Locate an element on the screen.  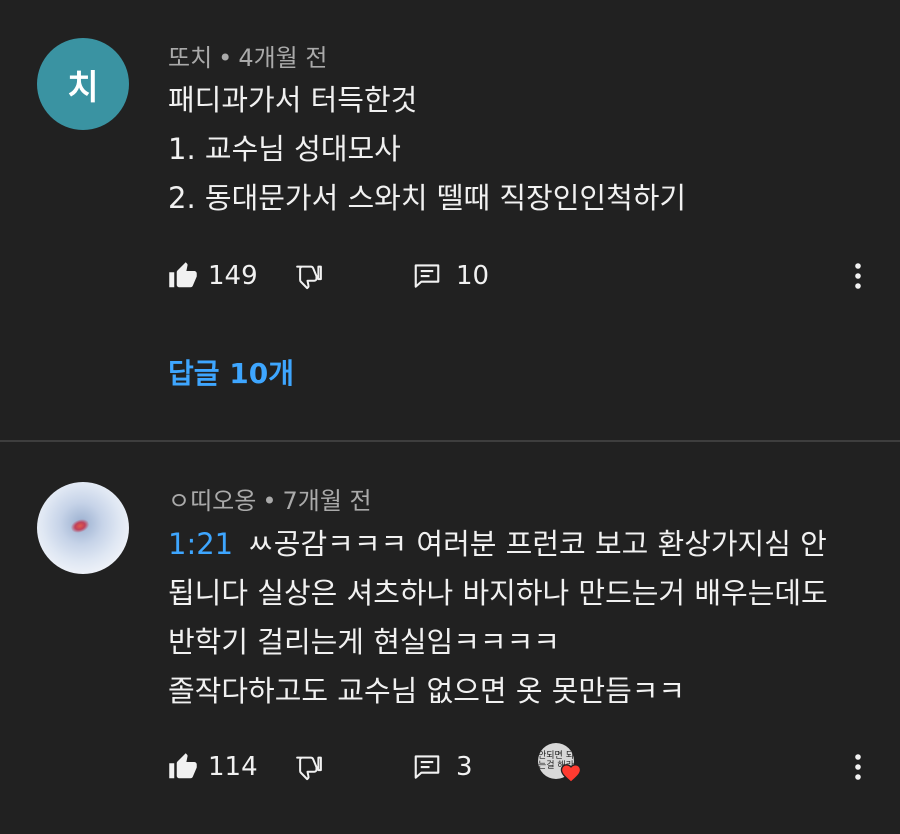
avatar: 치 is located at coordinates (83, 84).